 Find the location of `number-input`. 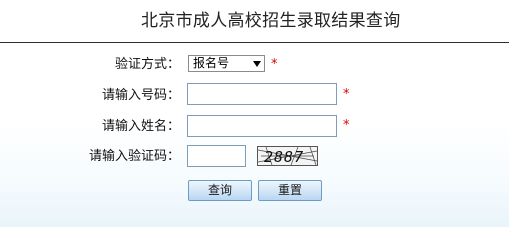

number-input is located at coordinates (262, 94).